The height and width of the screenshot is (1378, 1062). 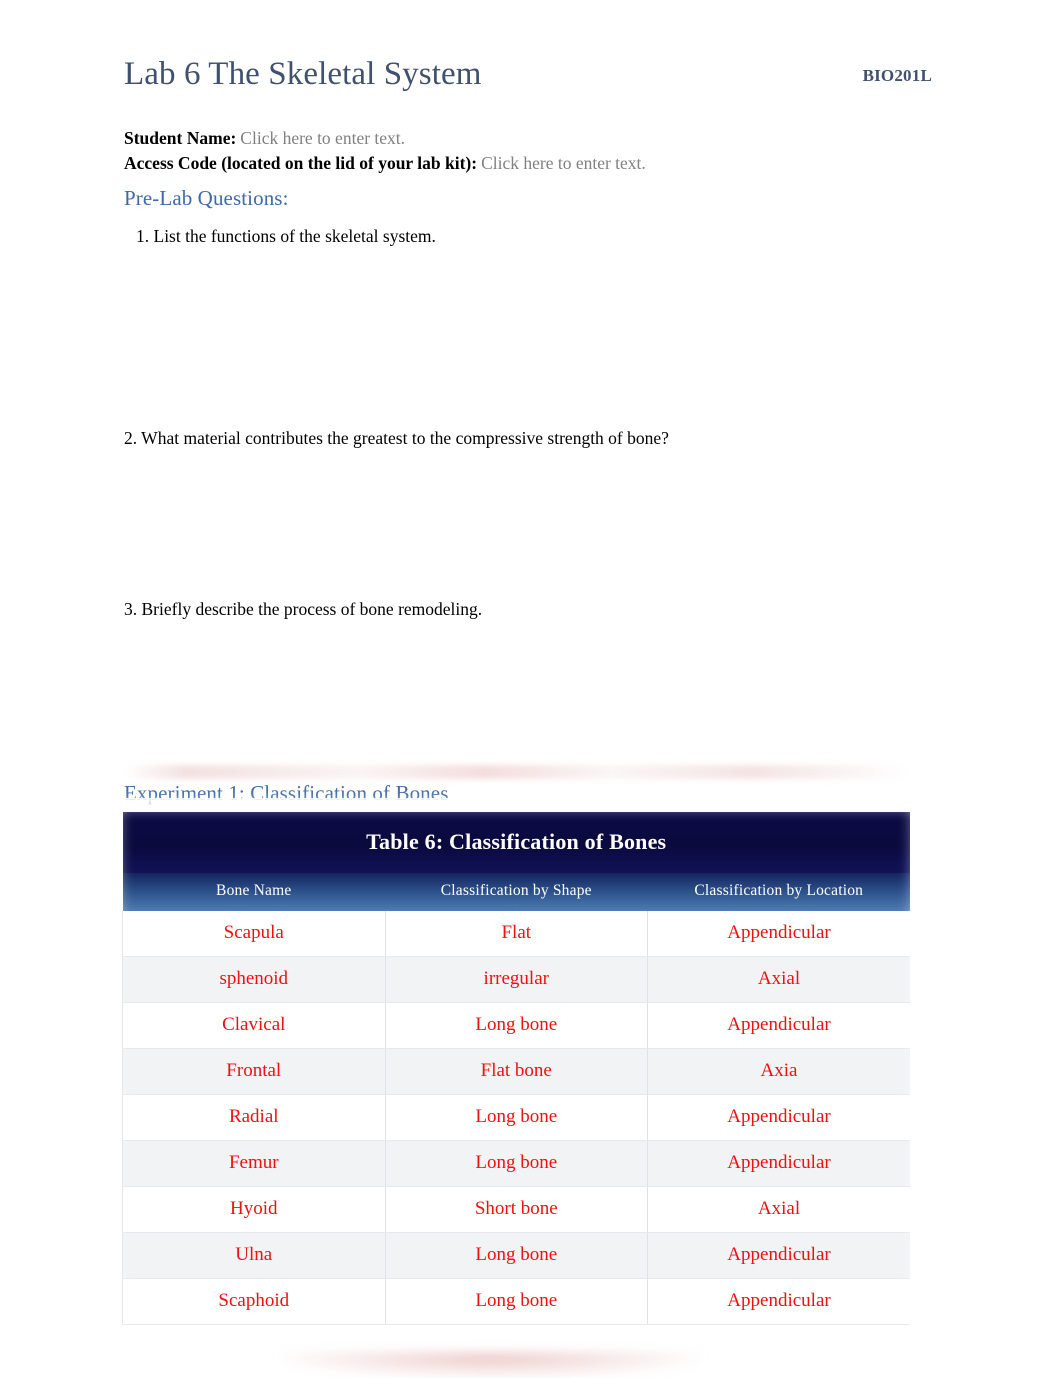 I want to click on table-title-row: Table 6: Classification of Bones, so click(x=516, y=842).